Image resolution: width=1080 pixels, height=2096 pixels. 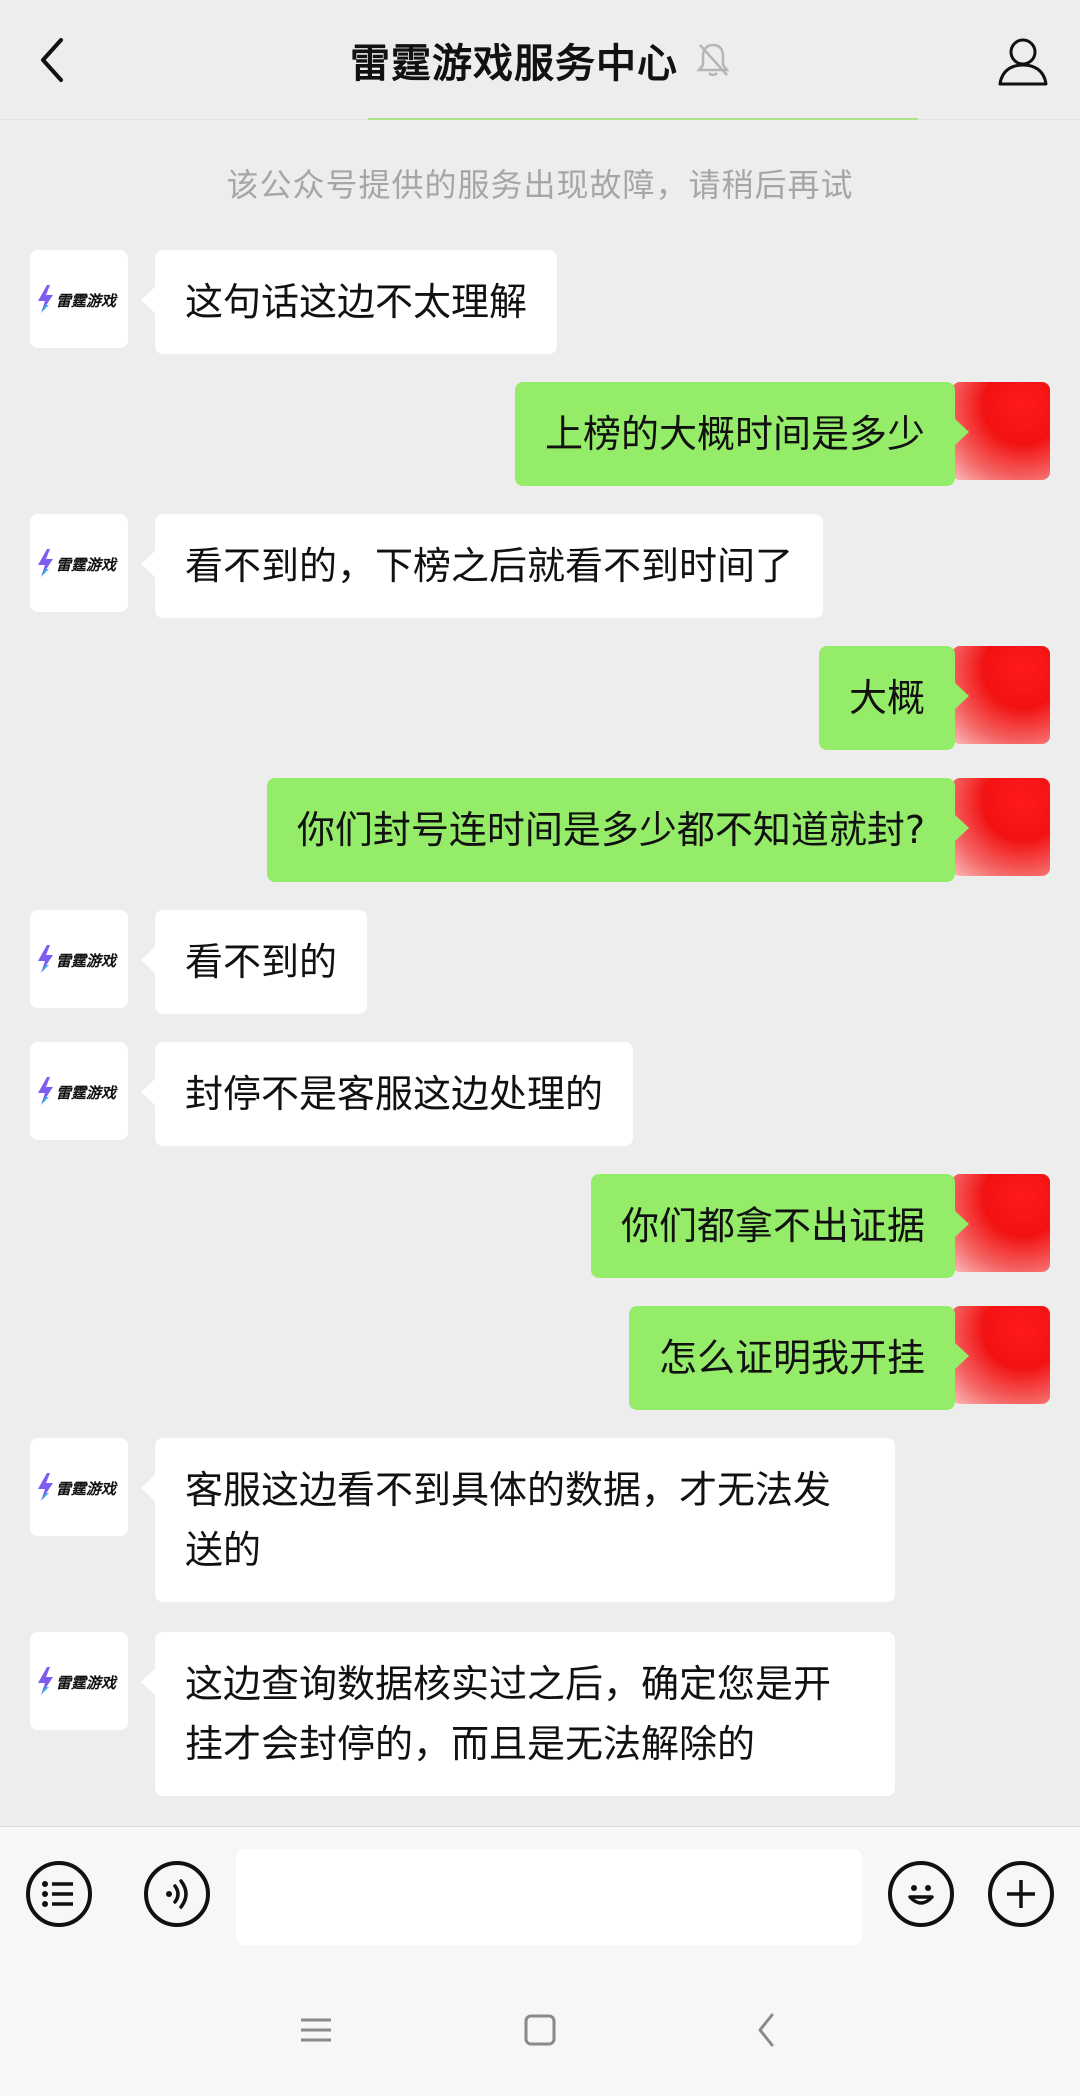 What do you see at coordinates (549, 1897) in the screenshot?
I see `message-input` at bounding box center [549, 1897].